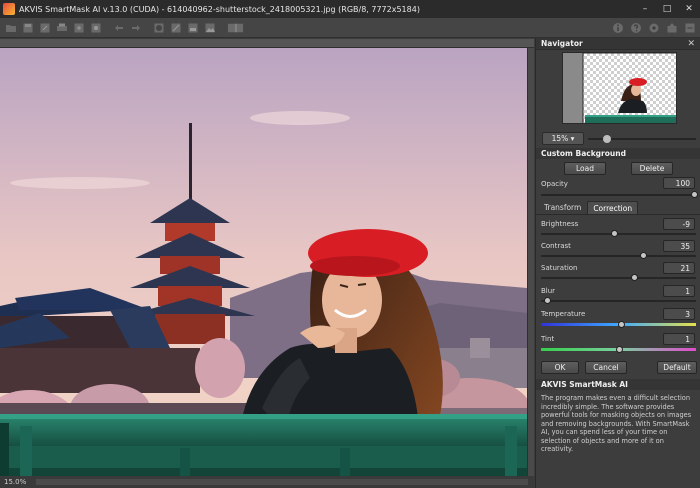 The height and width of the screenshot is (488, 700). I want to click on cancel-button: Cancel, so click(606, 367).